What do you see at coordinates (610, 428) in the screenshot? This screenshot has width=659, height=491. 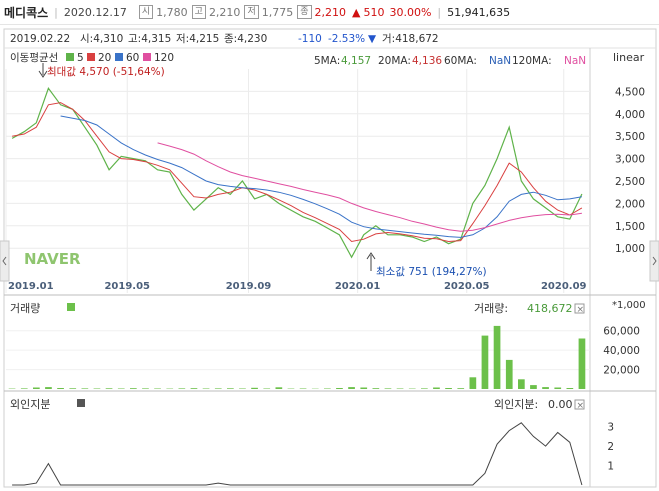 I see `foreign-tick-label: 3` at bounding box center [610, 428].